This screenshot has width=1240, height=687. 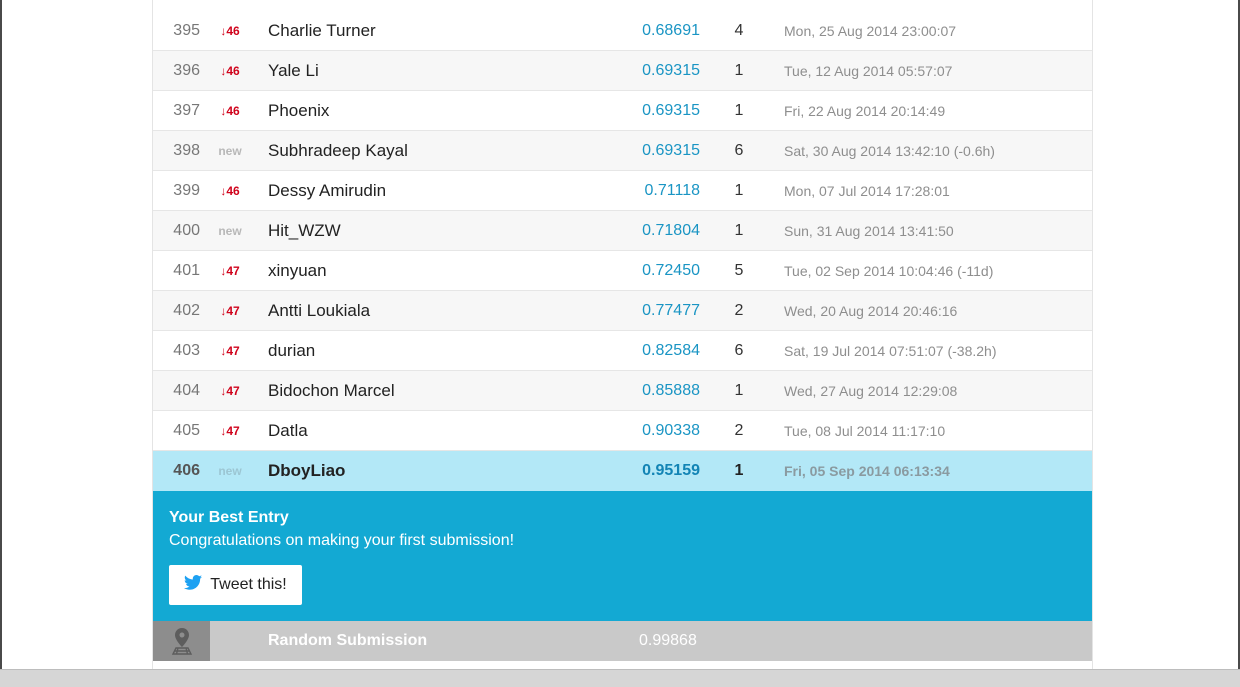 I want to click on rank-number: 403, so click(x=186, y=350).